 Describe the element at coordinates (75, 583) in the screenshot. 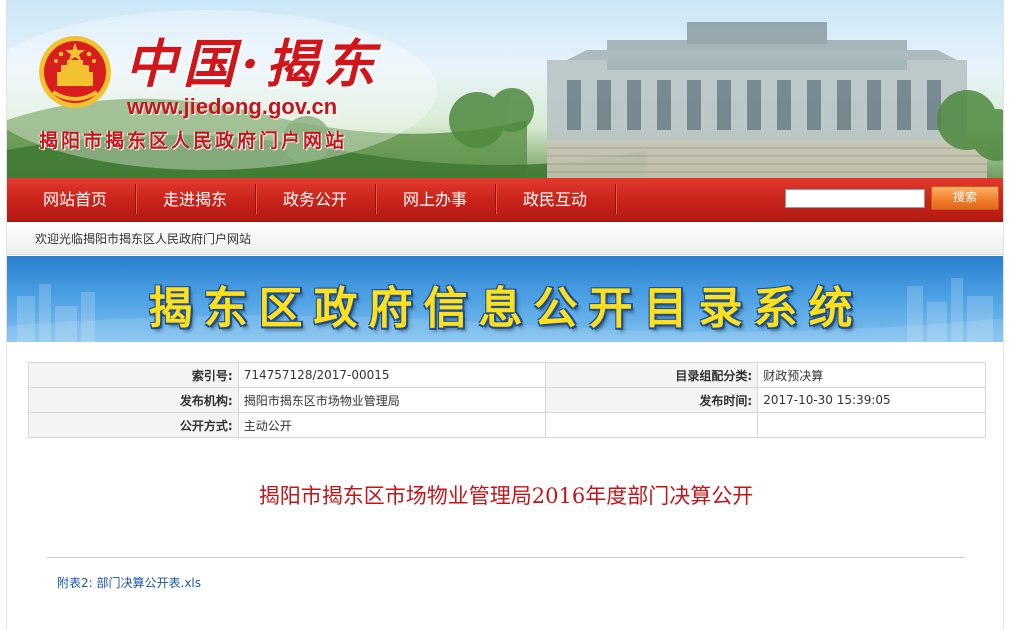

I see `attachment-prefix: 附表2:` at that location.